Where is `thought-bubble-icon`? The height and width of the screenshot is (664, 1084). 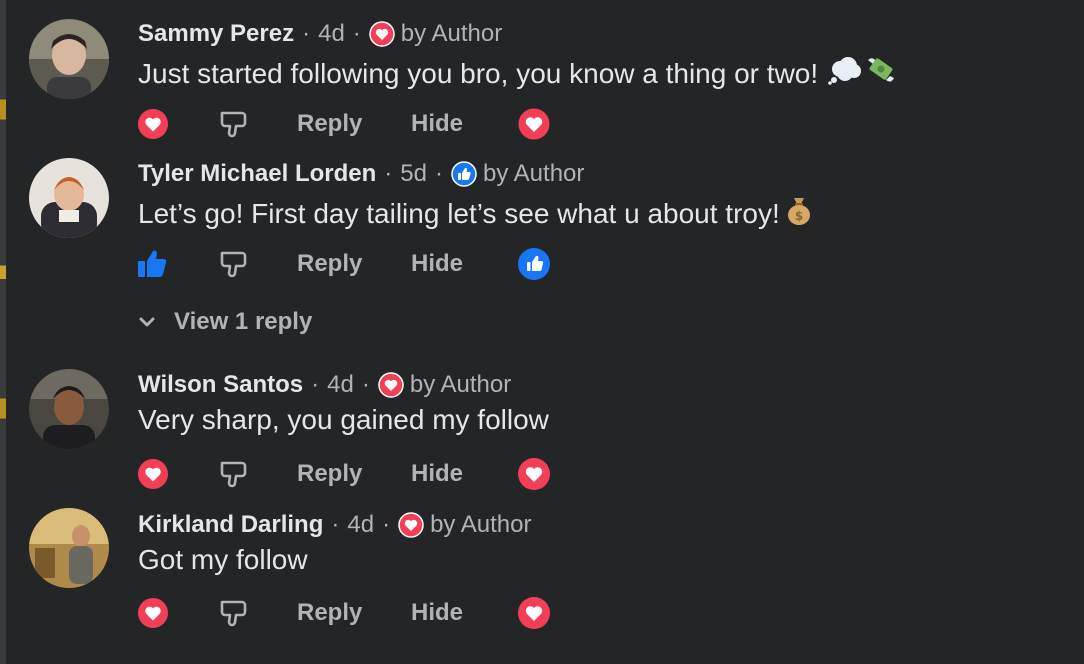 thought-bubble-icon is located at coordinates (845, 73).